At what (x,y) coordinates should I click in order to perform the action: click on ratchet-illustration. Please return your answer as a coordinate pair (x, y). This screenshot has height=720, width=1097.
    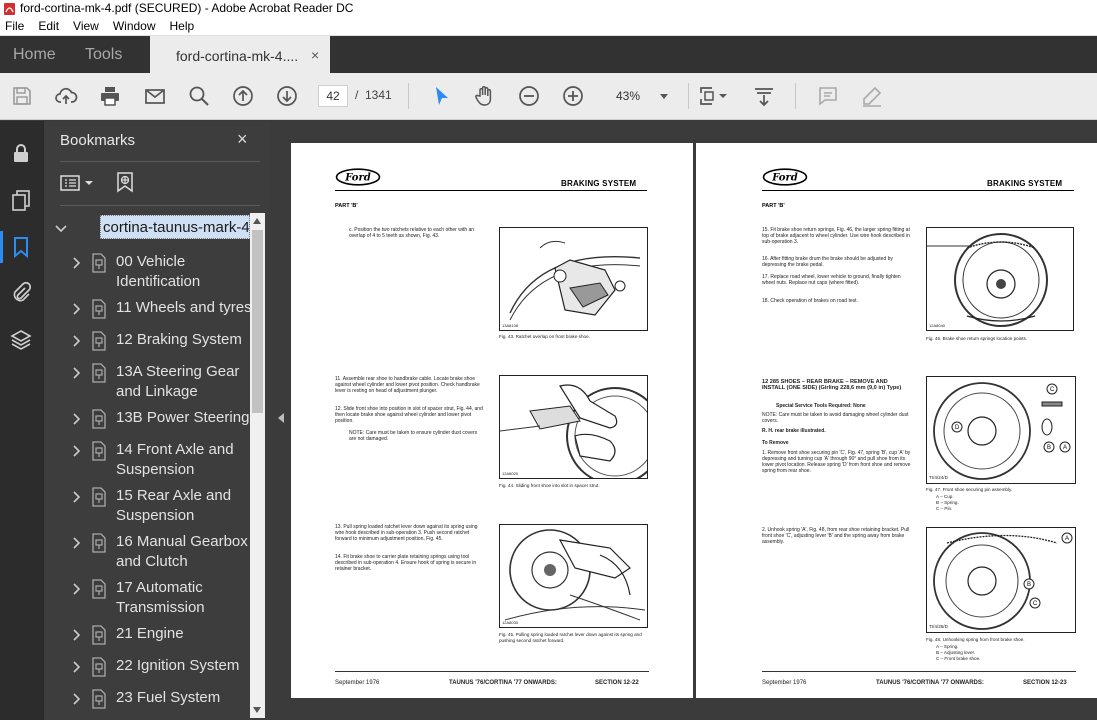
    Looking at the image, I should click on (575, 280).